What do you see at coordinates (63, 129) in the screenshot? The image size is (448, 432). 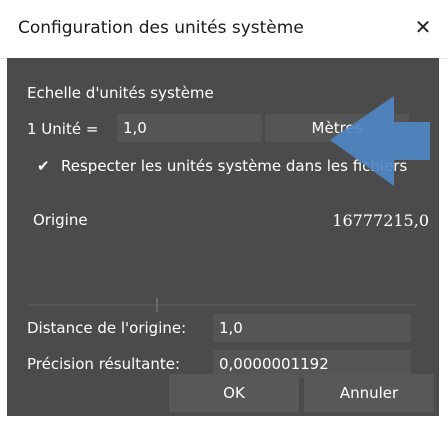 I see `unit-label: 1 Unité =` at bounding box center [63, 129].